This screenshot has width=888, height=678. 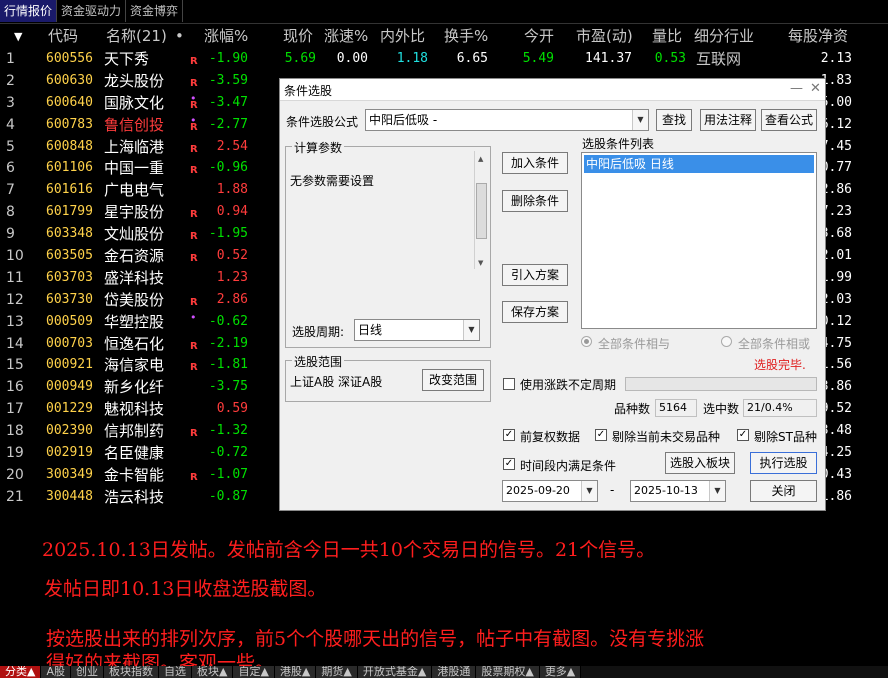 What do you see at coordinates (667, 36) in the screenshot?
I see `header-vr: 量比` at bounding box center [667, 36].